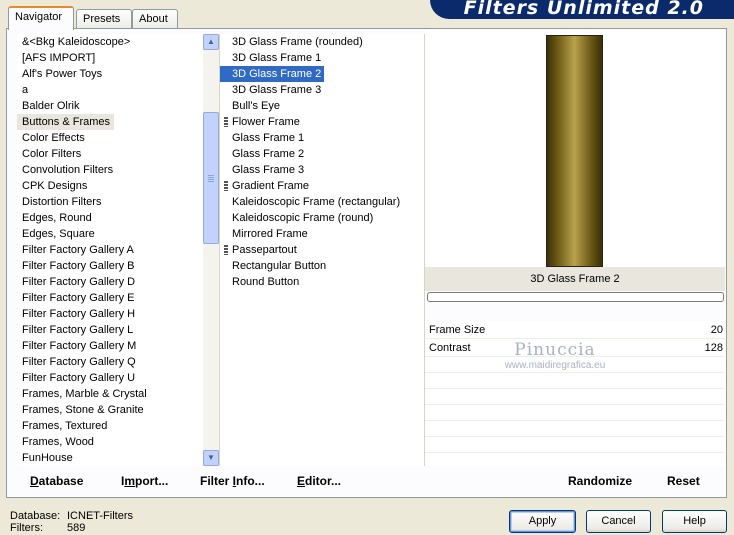 The height and width of the screenshot is (535, 734). I want to click on database-button: Database, so click(56, 481).